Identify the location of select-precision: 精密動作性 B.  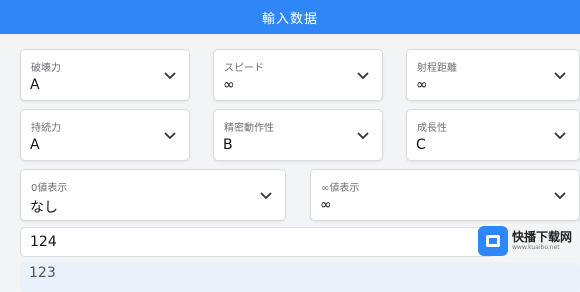
(298, 135).